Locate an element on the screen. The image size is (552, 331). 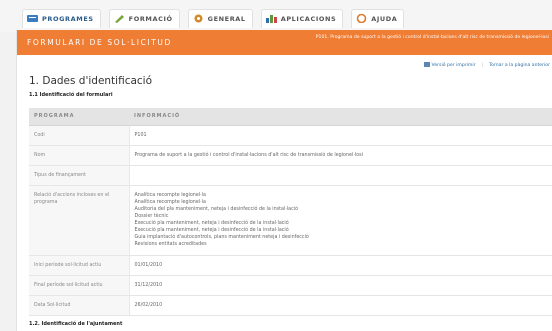
row-value: 31/12/2010 is located at coordinates (340, 285).